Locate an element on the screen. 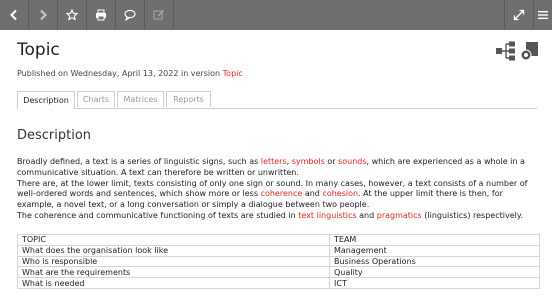 This screenshot has width=552, height=307. star-icon is located at coordinates (72, 15).